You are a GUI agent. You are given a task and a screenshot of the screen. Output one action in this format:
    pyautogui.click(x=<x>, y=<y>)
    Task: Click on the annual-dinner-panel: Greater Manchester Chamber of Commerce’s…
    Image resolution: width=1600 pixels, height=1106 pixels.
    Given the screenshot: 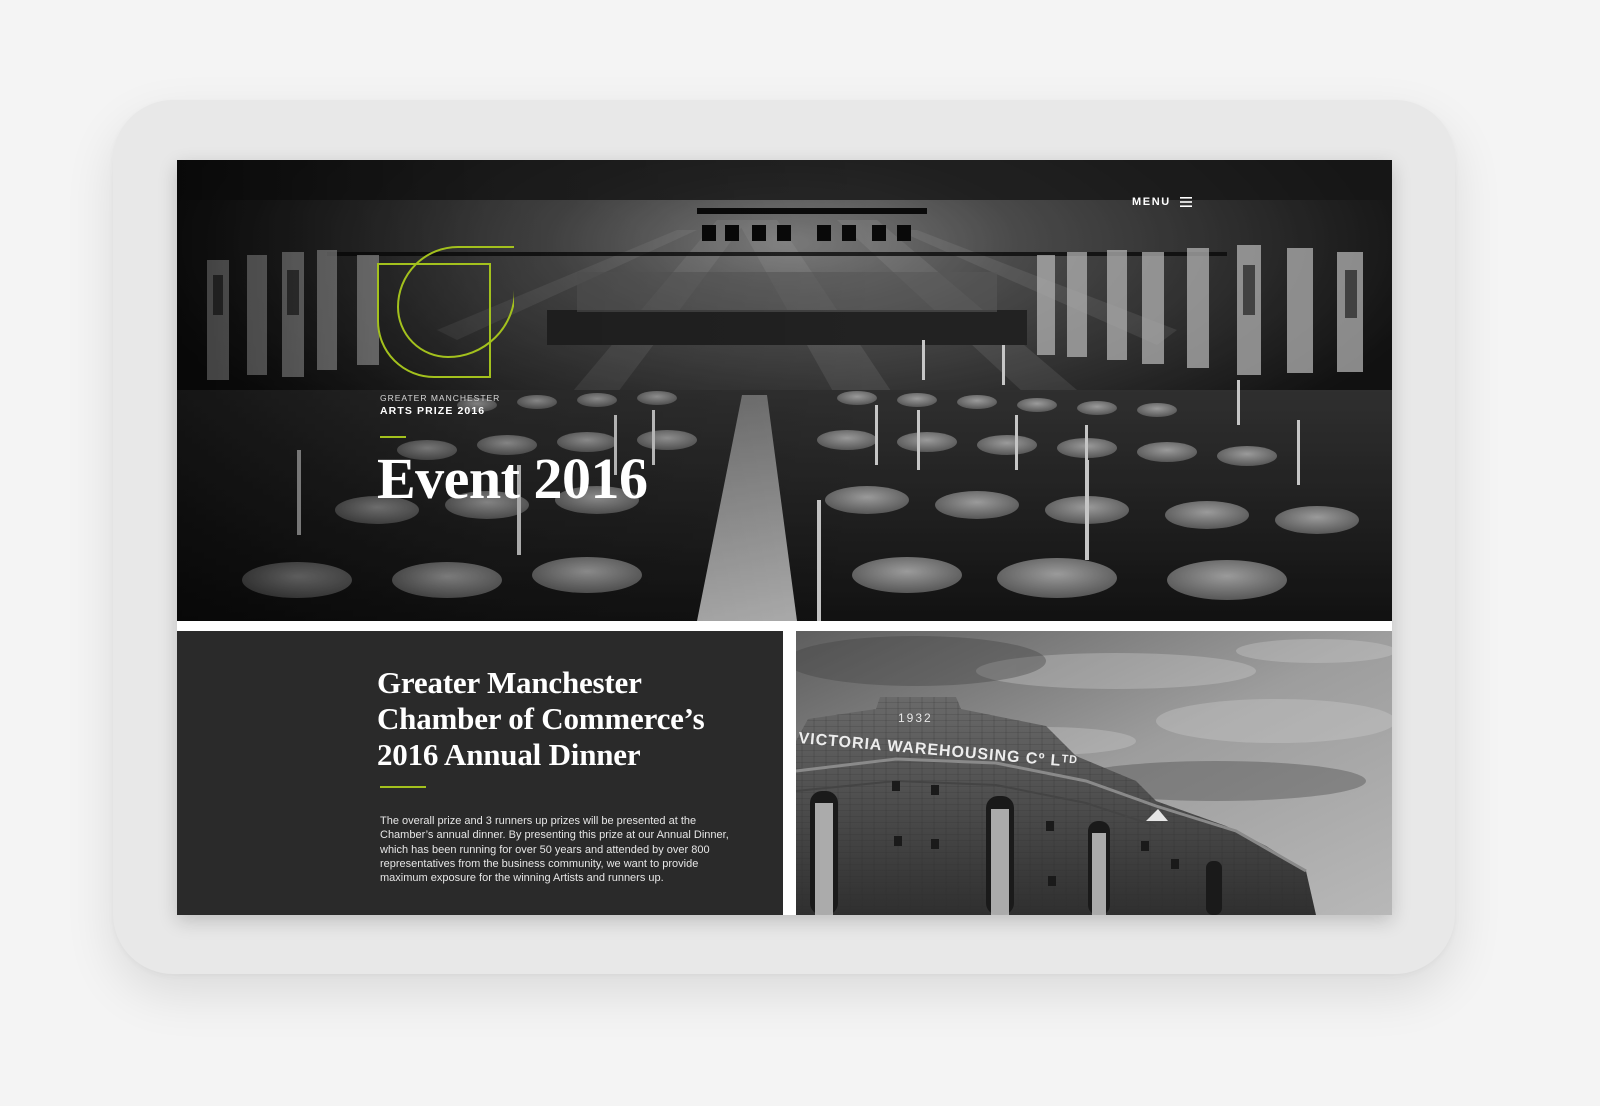 What is the action you would take?
    pyautogui.click(x=480, y=773)
    